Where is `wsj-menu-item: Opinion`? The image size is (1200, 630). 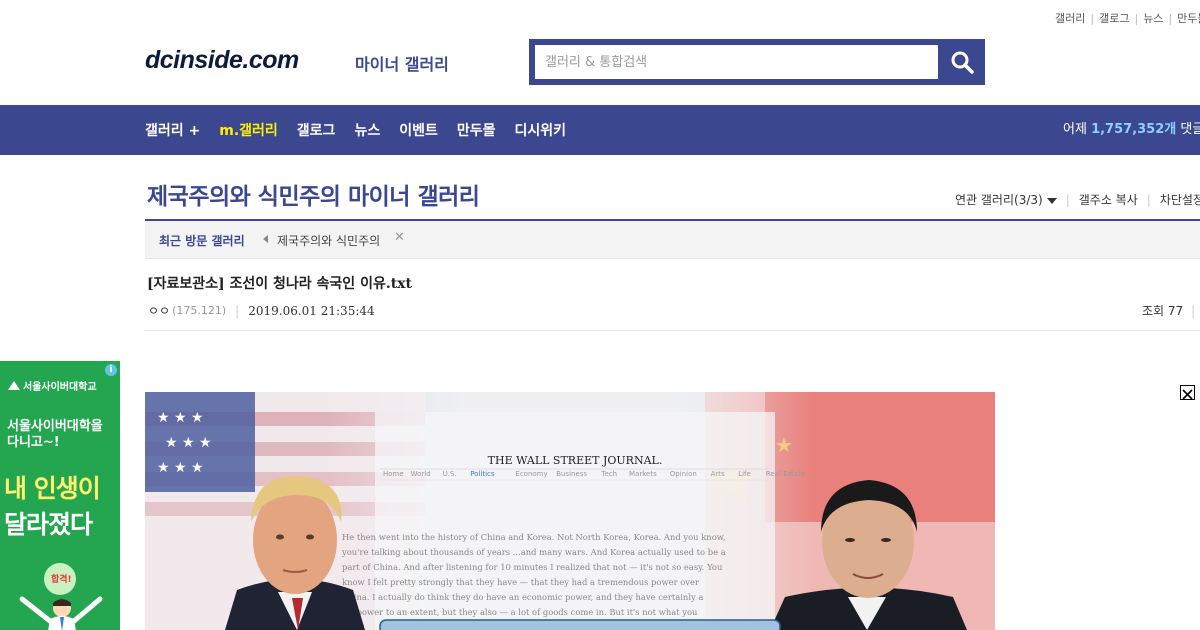
wsj-menu-item: Opinion is located at coordinates (683, 474).